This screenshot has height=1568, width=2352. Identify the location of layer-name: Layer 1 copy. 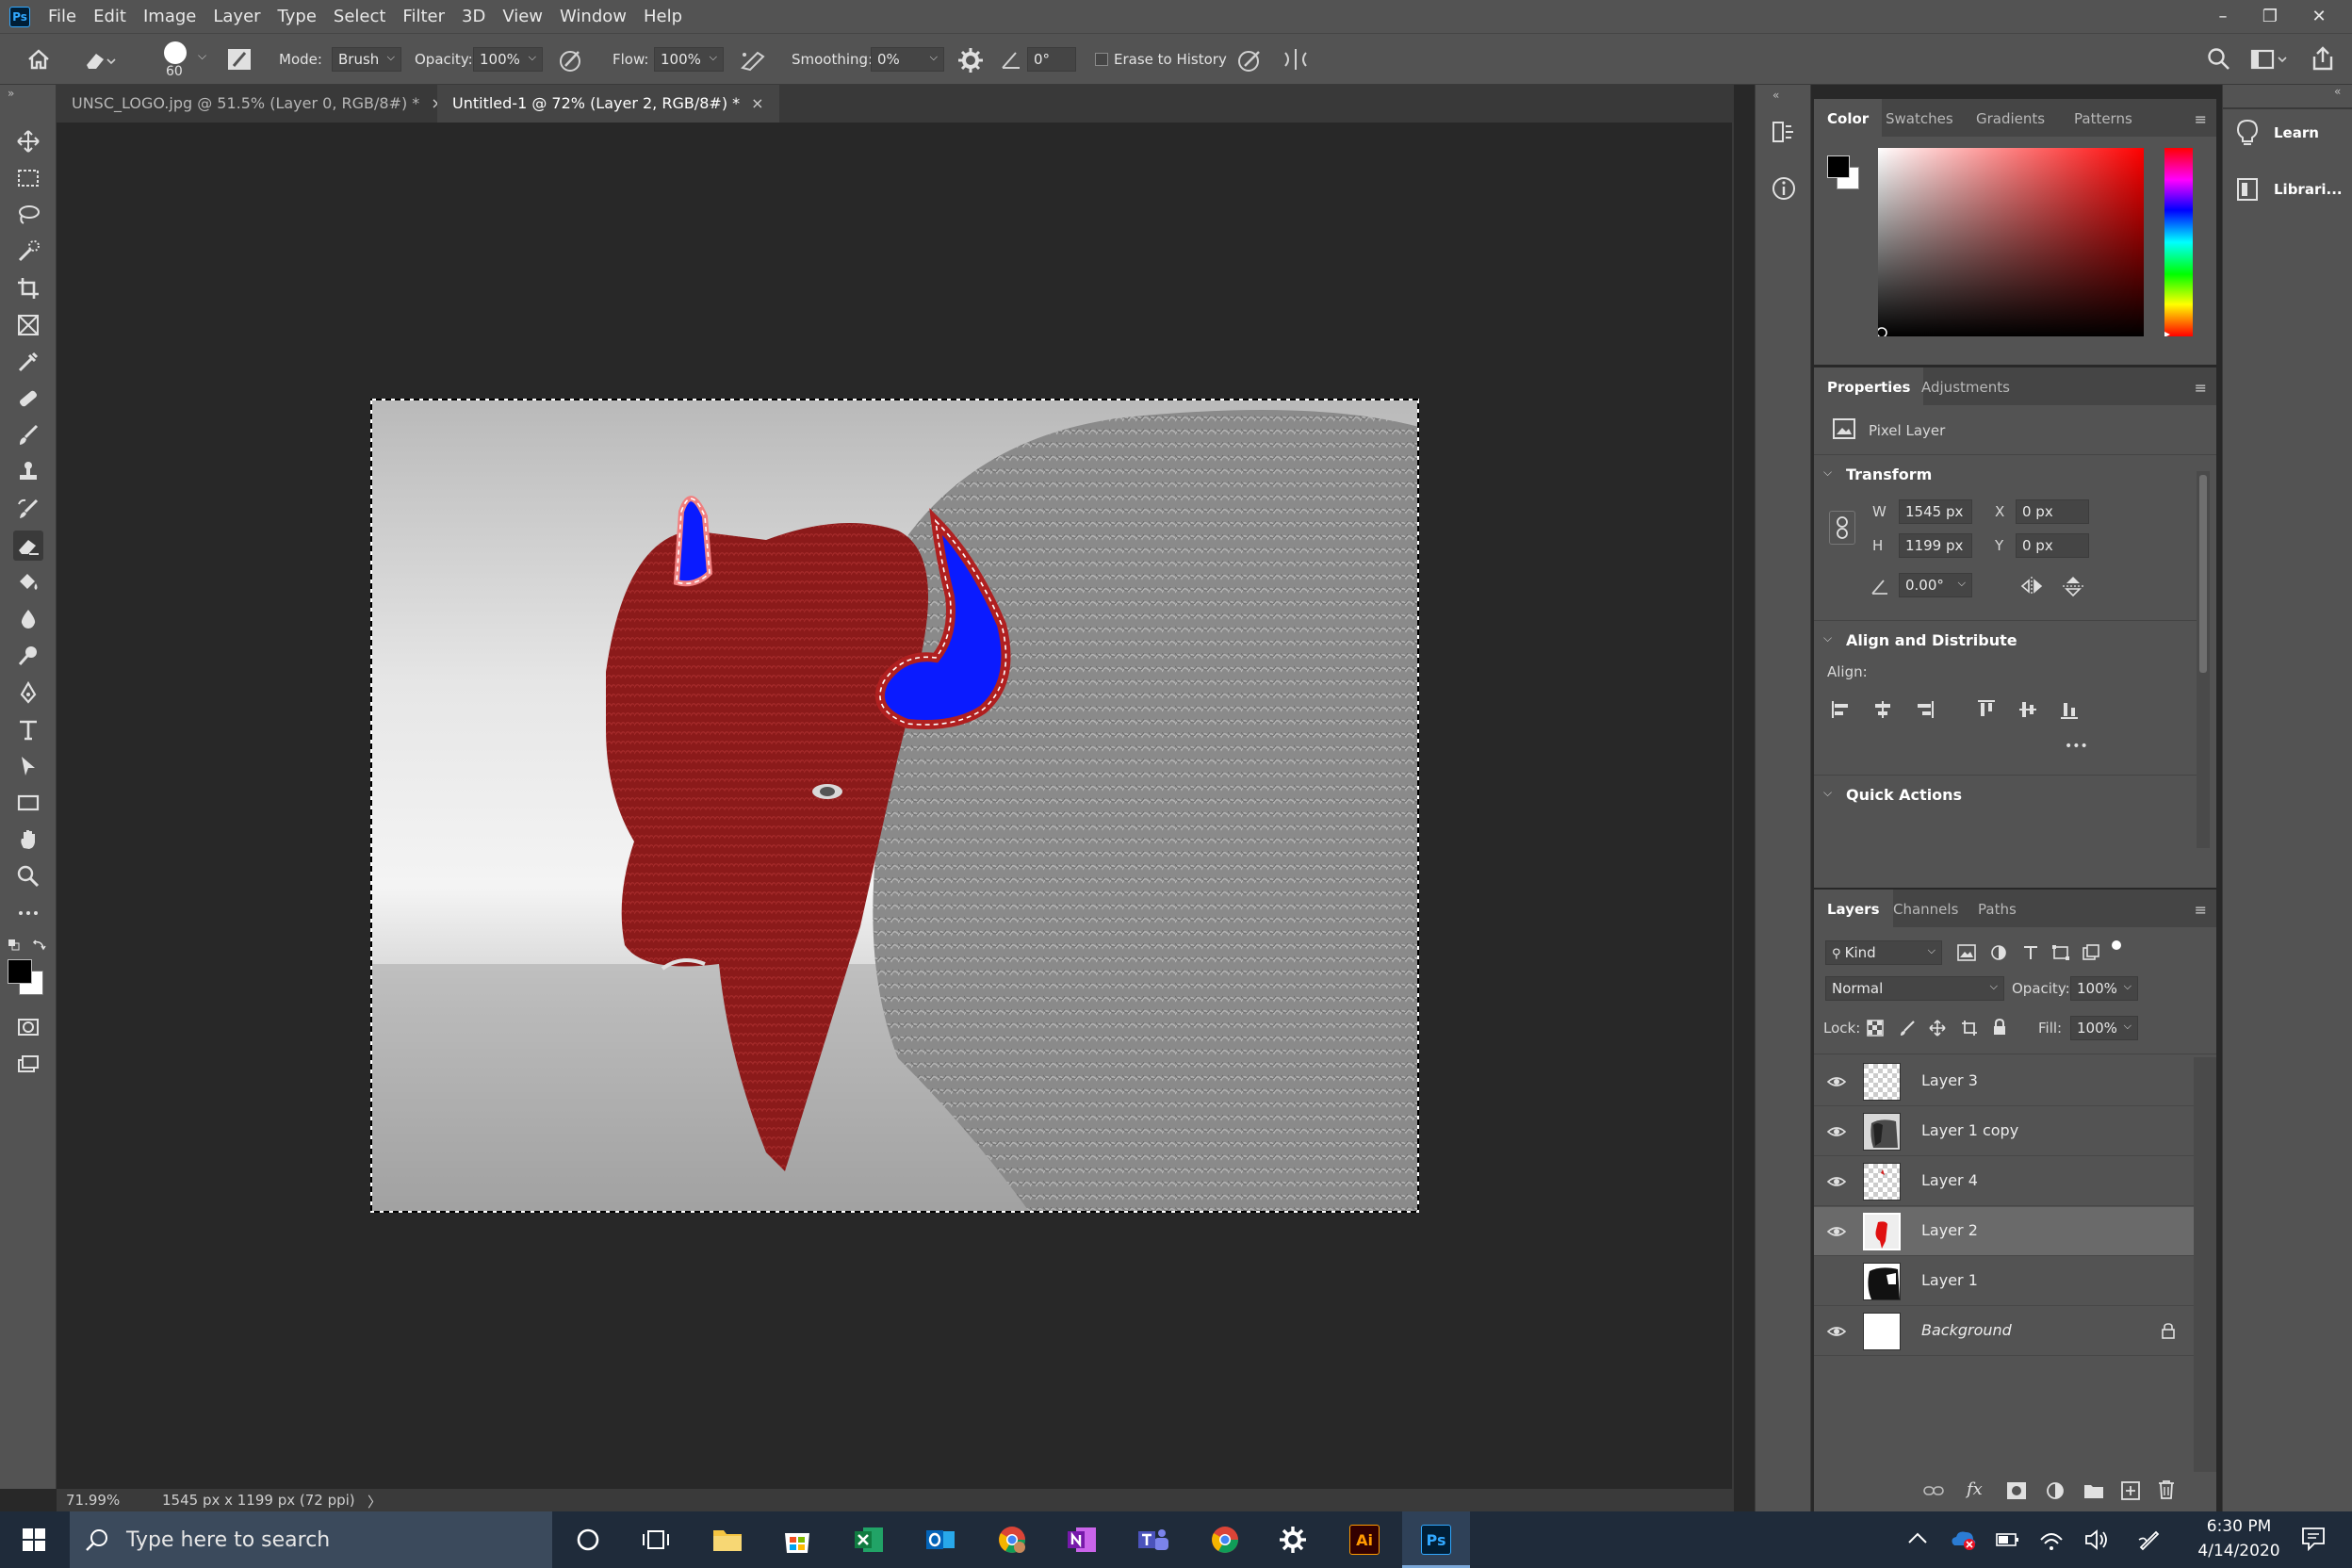
(1969, 1130).